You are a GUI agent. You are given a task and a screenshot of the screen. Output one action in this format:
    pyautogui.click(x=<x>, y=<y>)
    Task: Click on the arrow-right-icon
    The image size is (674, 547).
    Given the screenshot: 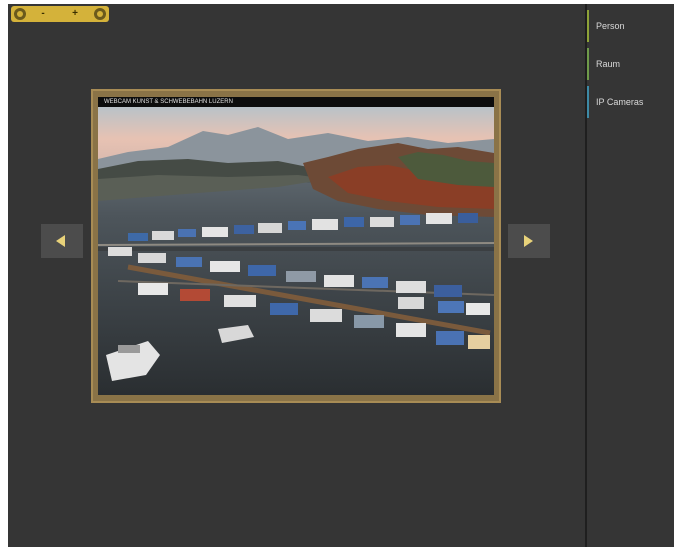 What is the action you would take?
    pyautogui.click(x=528, y=241)
    